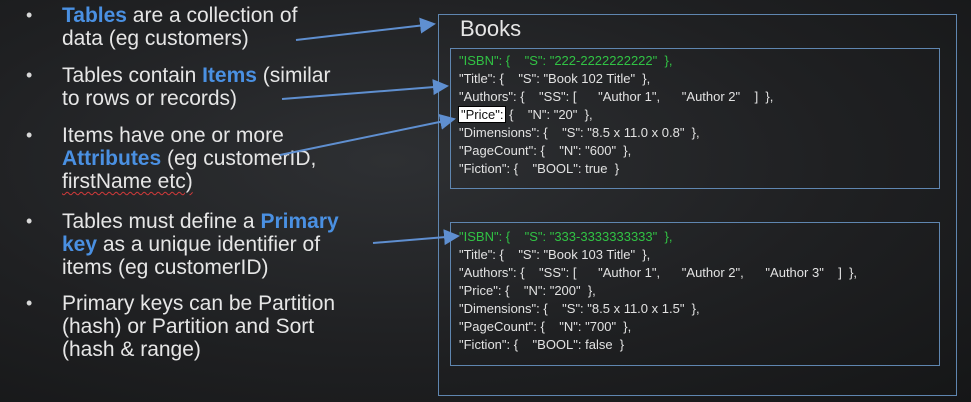 This screenshot has height=402, width=971. I want to click on arrow-item, so click(365, 89).